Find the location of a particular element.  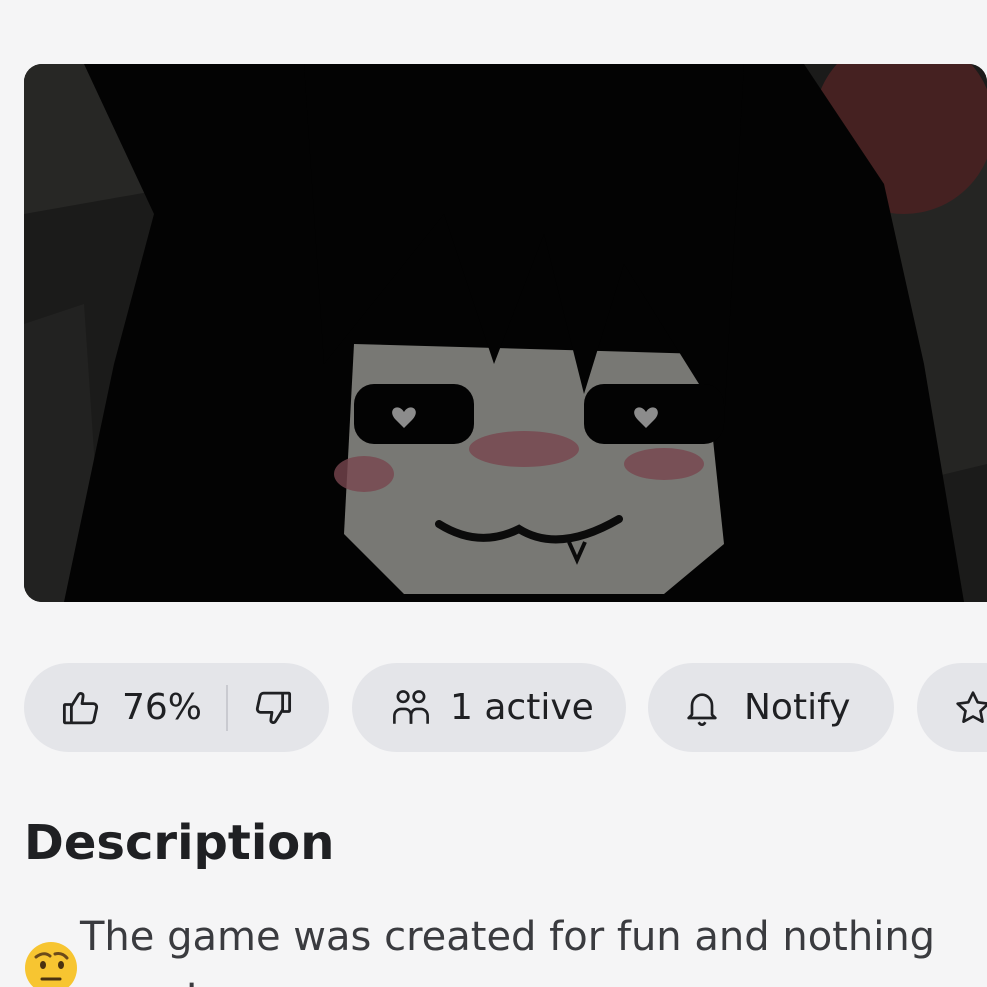

active-count: 1 active is located at coordinates (522, 707).